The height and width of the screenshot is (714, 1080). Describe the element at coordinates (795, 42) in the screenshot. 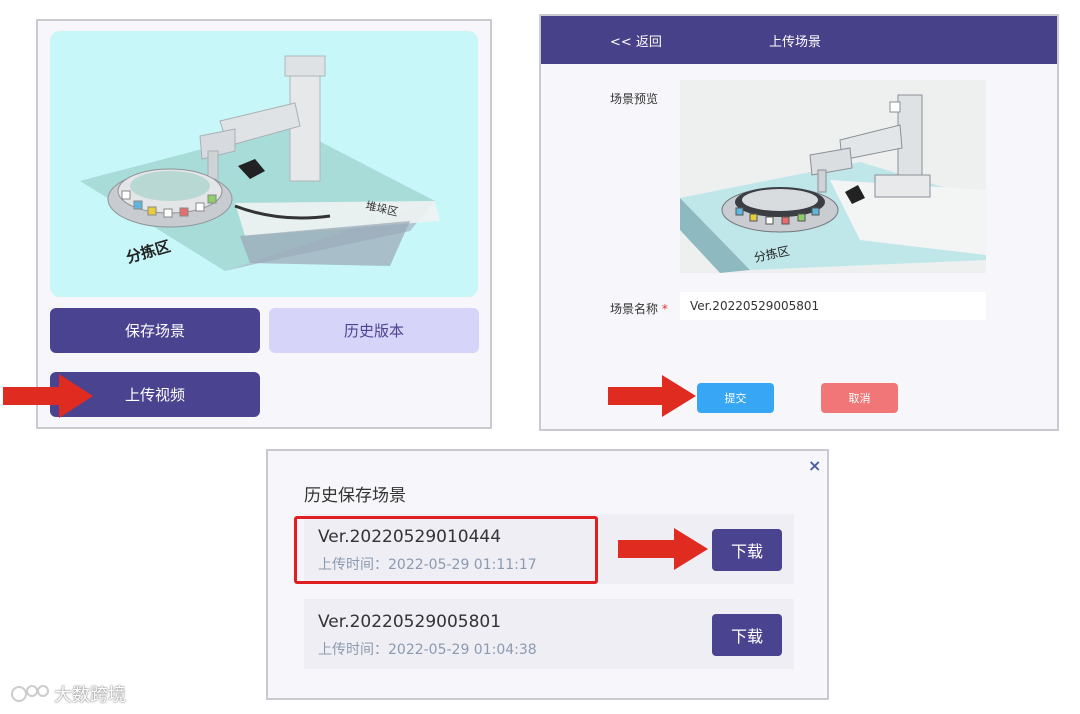

I see `page-title: 上传场景` at that location.